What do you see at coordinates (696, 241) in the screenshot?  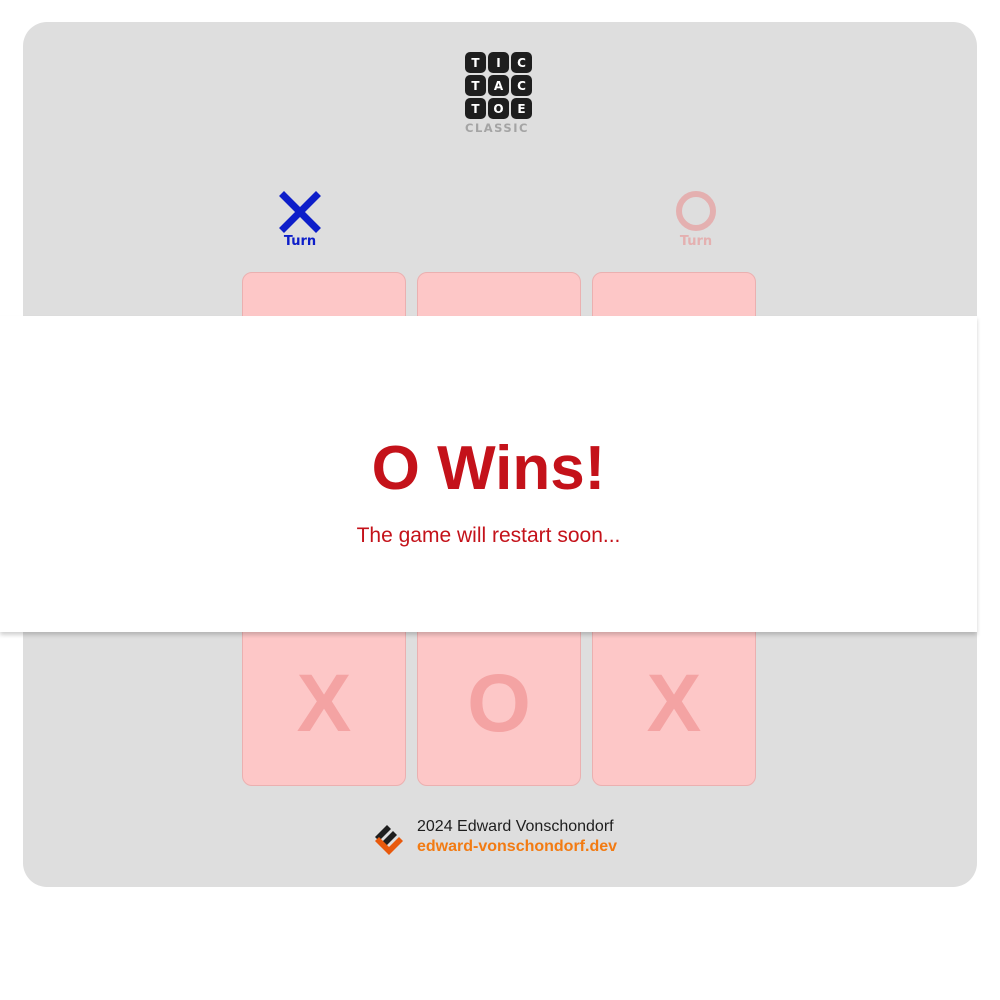 I see `player-o-turn-label: Turn` at bounding box center [696, 241].